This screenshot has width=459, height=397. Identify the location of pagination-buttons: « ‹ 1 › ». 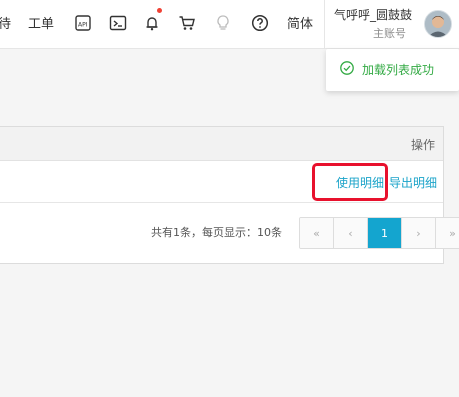
(379, 233).